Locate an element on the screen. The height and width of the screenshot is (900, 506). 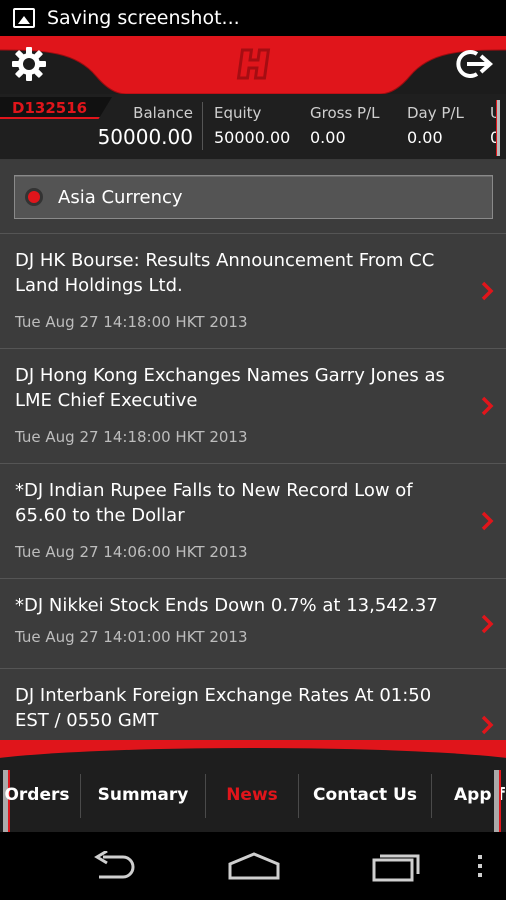
system-nav-bar is located at coordinates (253, 866).